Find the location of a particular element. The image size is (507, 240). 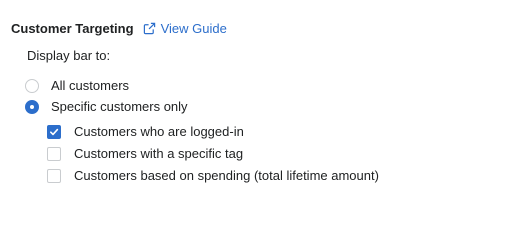

checkbox-specific-tag: Customers with a specific tag is located at coordinates (145, 153).